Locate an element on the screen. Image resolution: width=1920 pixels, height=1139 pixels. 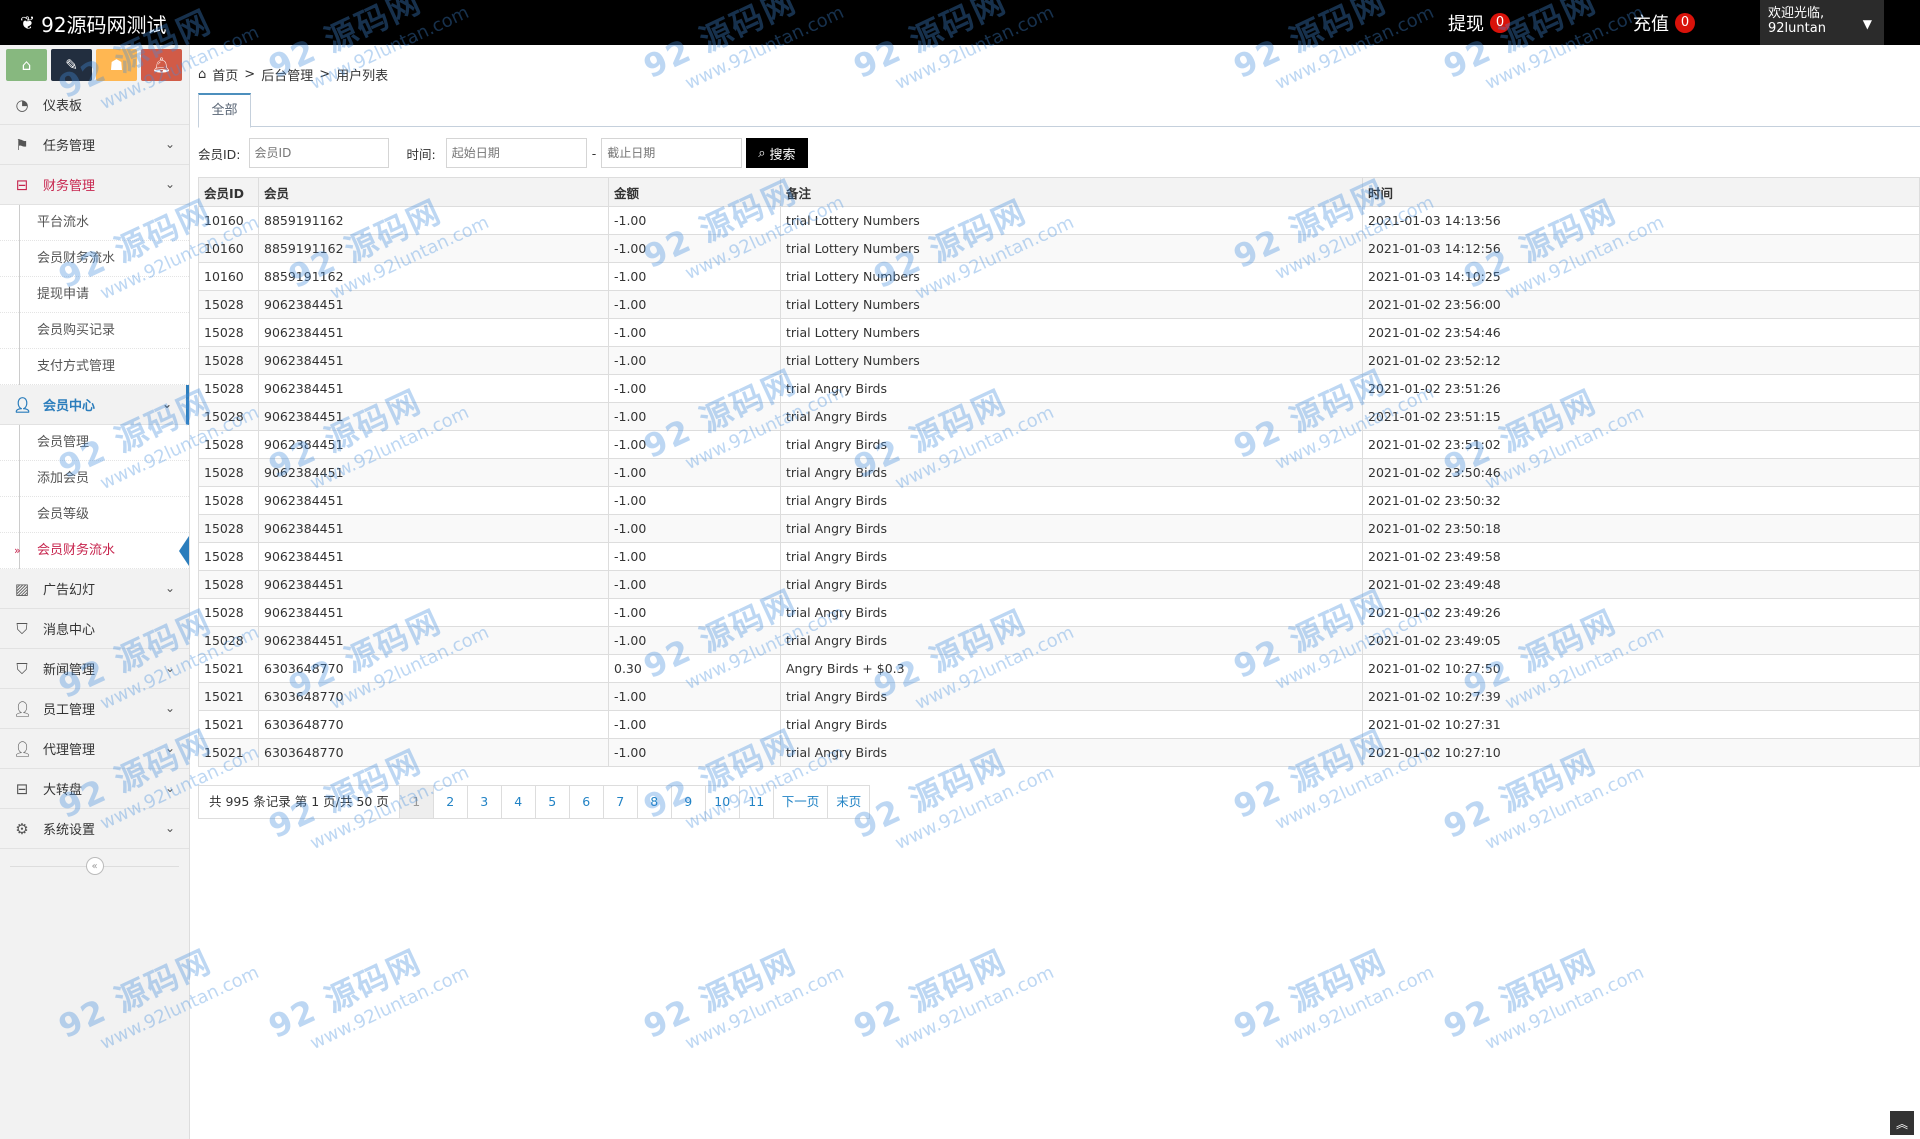
search-button: ⌕ 搜索 is located at coordinates (777, 153).